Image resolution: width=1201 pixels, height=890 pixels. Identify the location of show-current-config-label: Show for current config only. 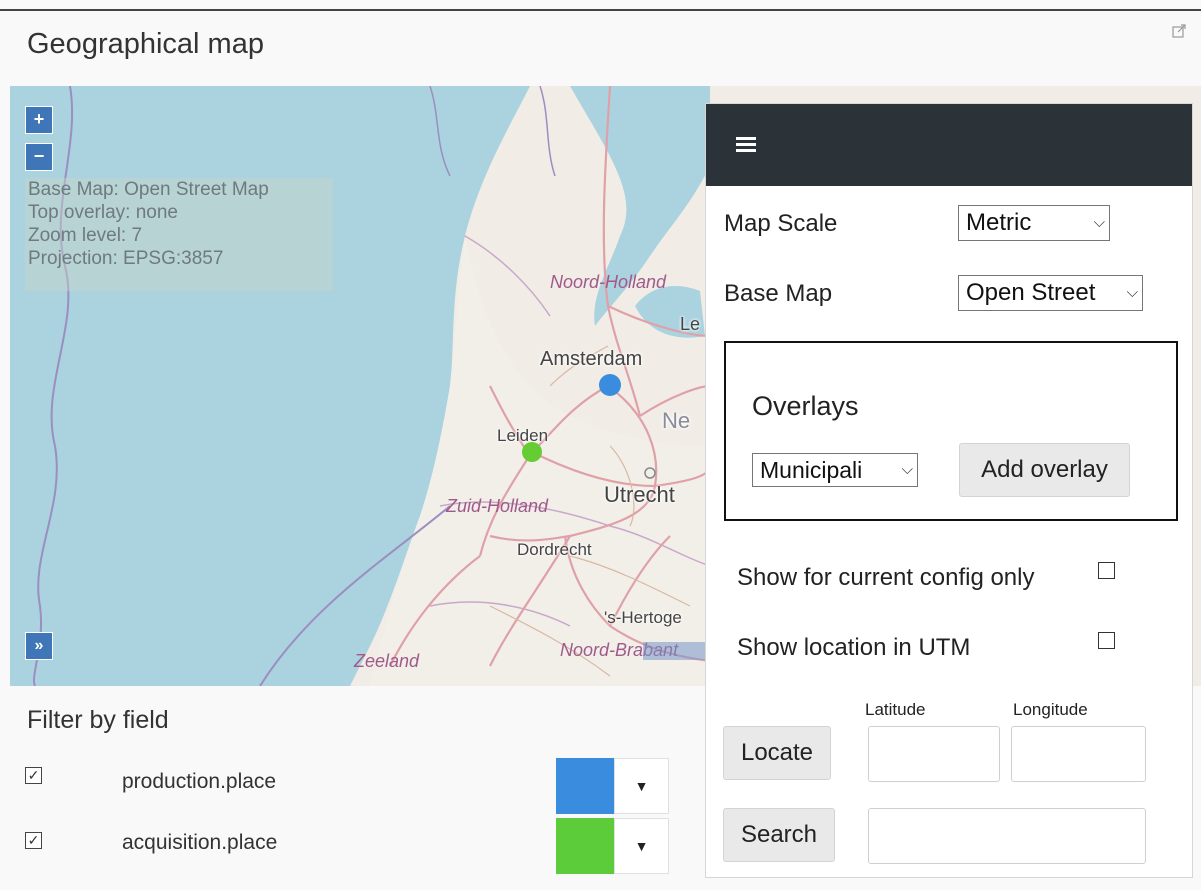
(886, 577).